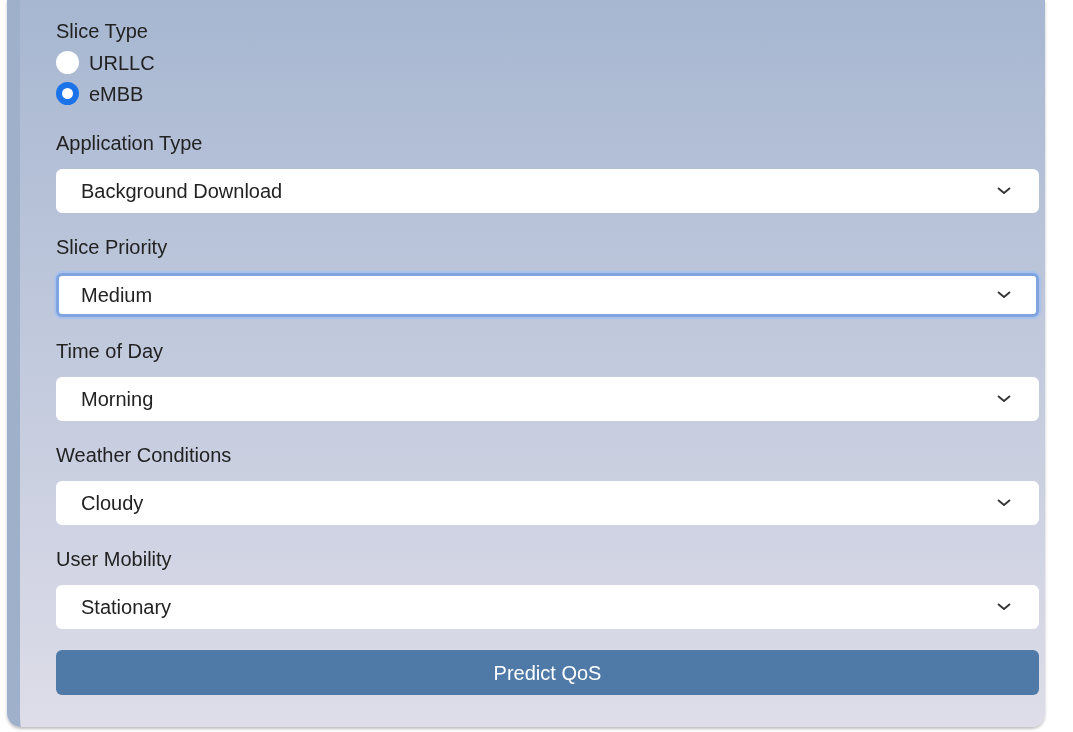 This screenshot has width=1073, height=732. Describe the element at coordinates (144, 455) in the screenshot. I see `field-label: Weather Conditions` at that location.